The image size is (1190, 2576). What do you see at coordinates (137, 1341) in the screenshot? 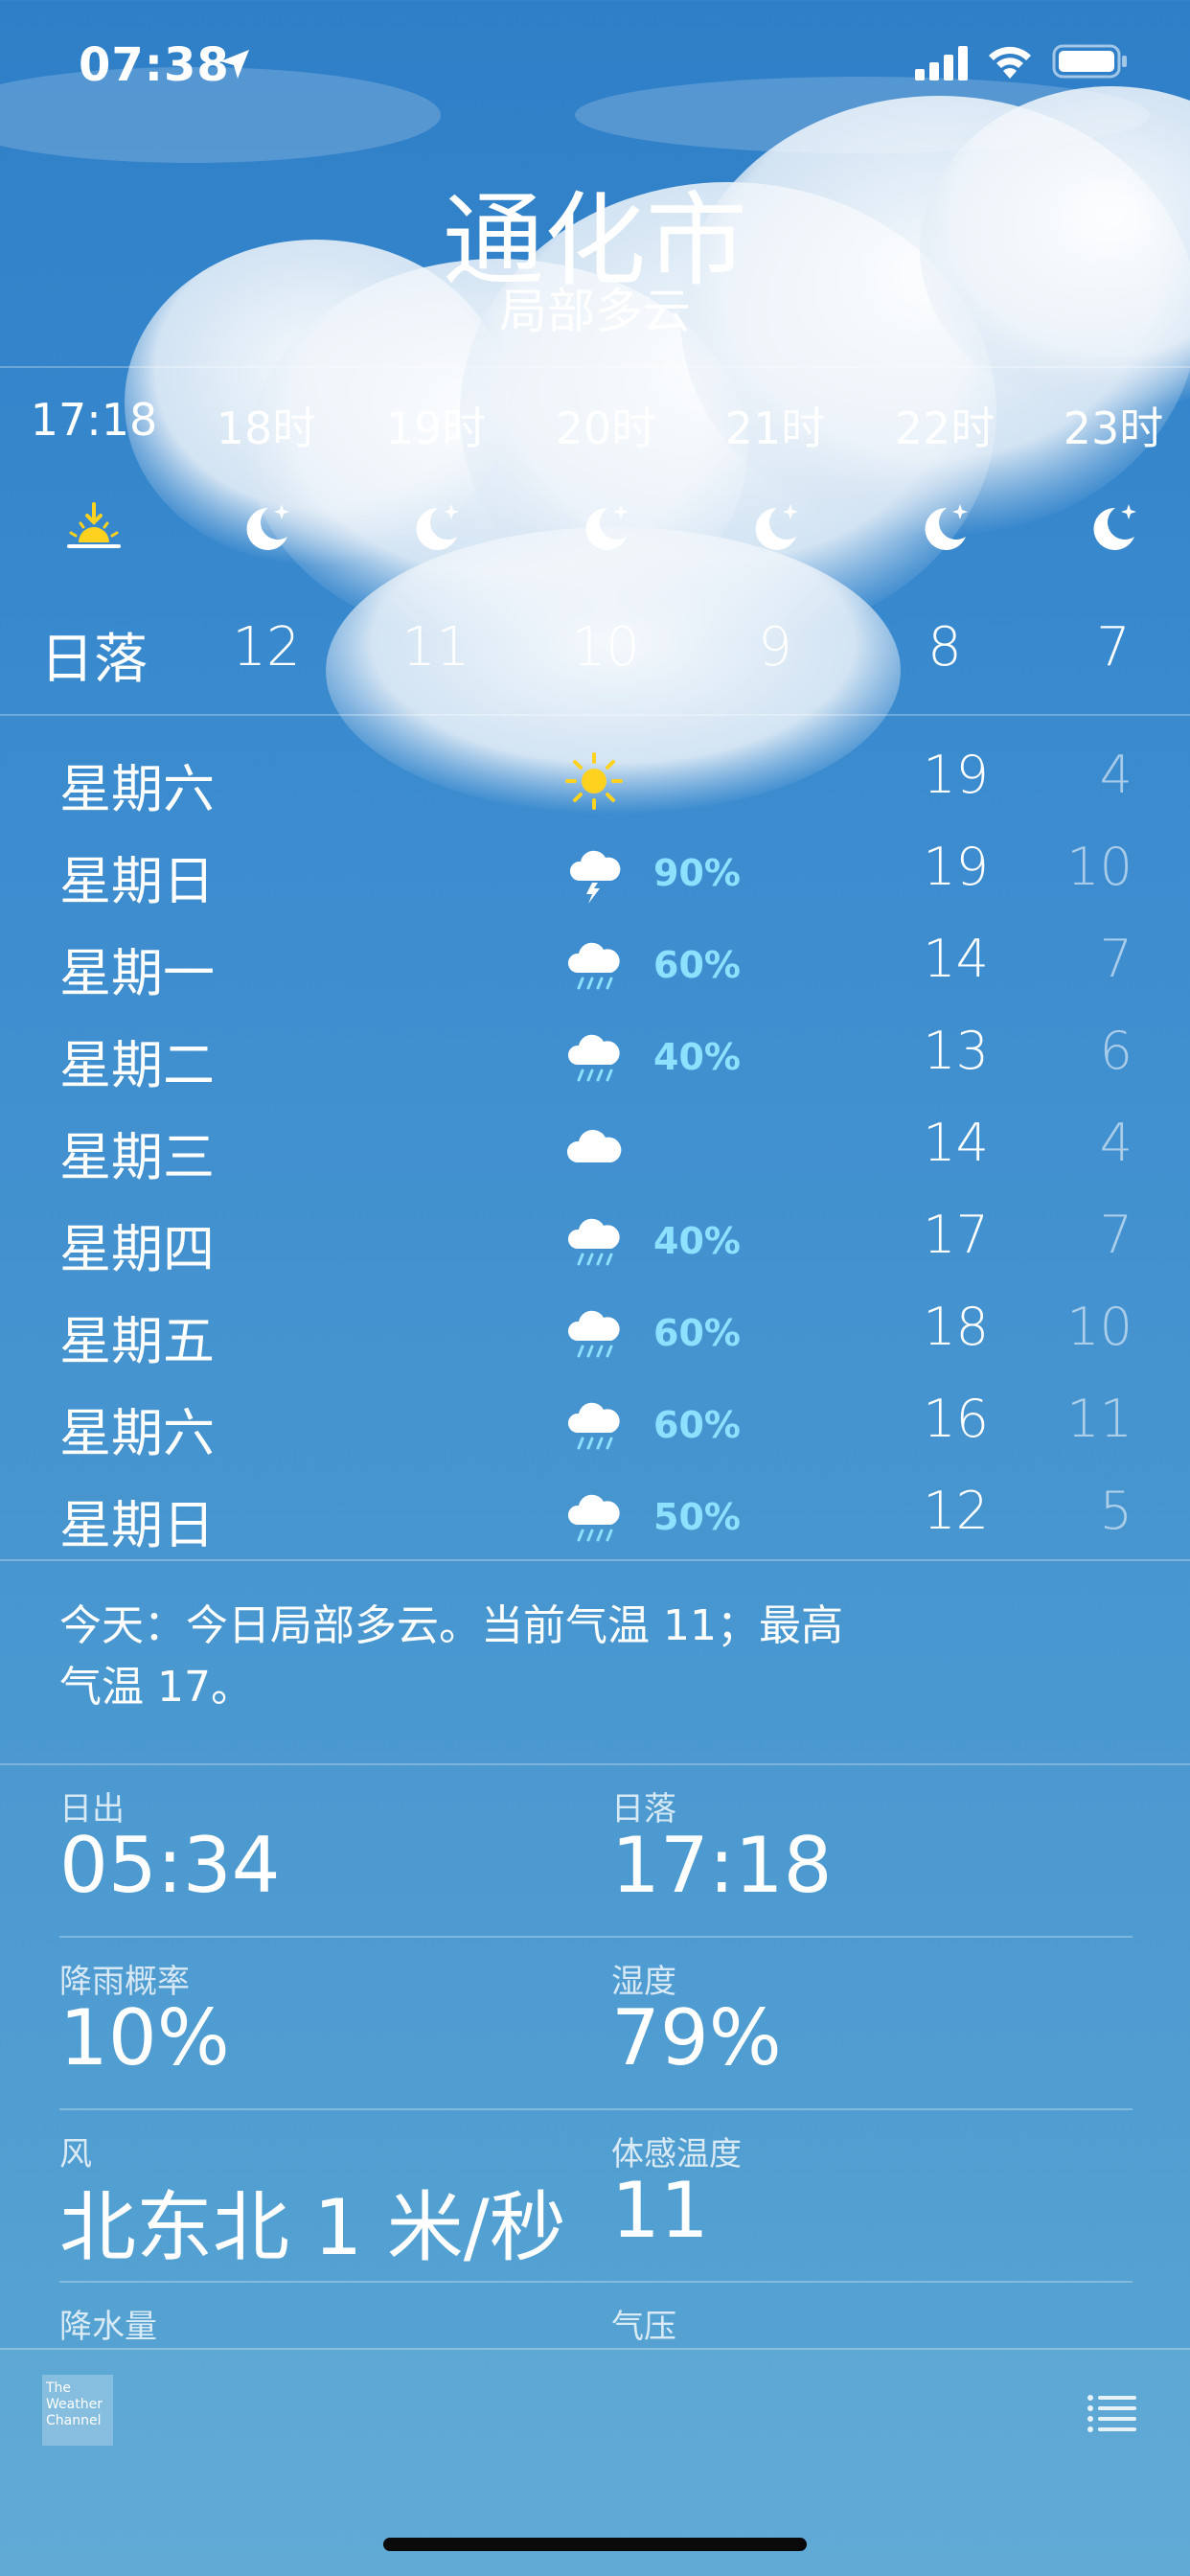
I see `day-name: 星期五` at bounding box center [137, 1341].